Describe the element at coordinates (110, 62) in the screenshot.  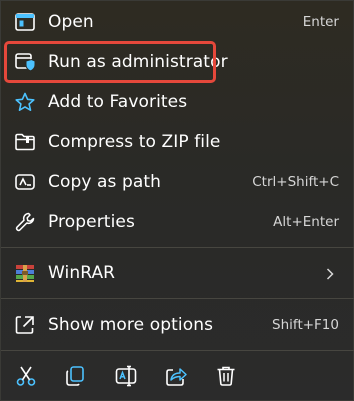
I see `highlight-box` at that location.